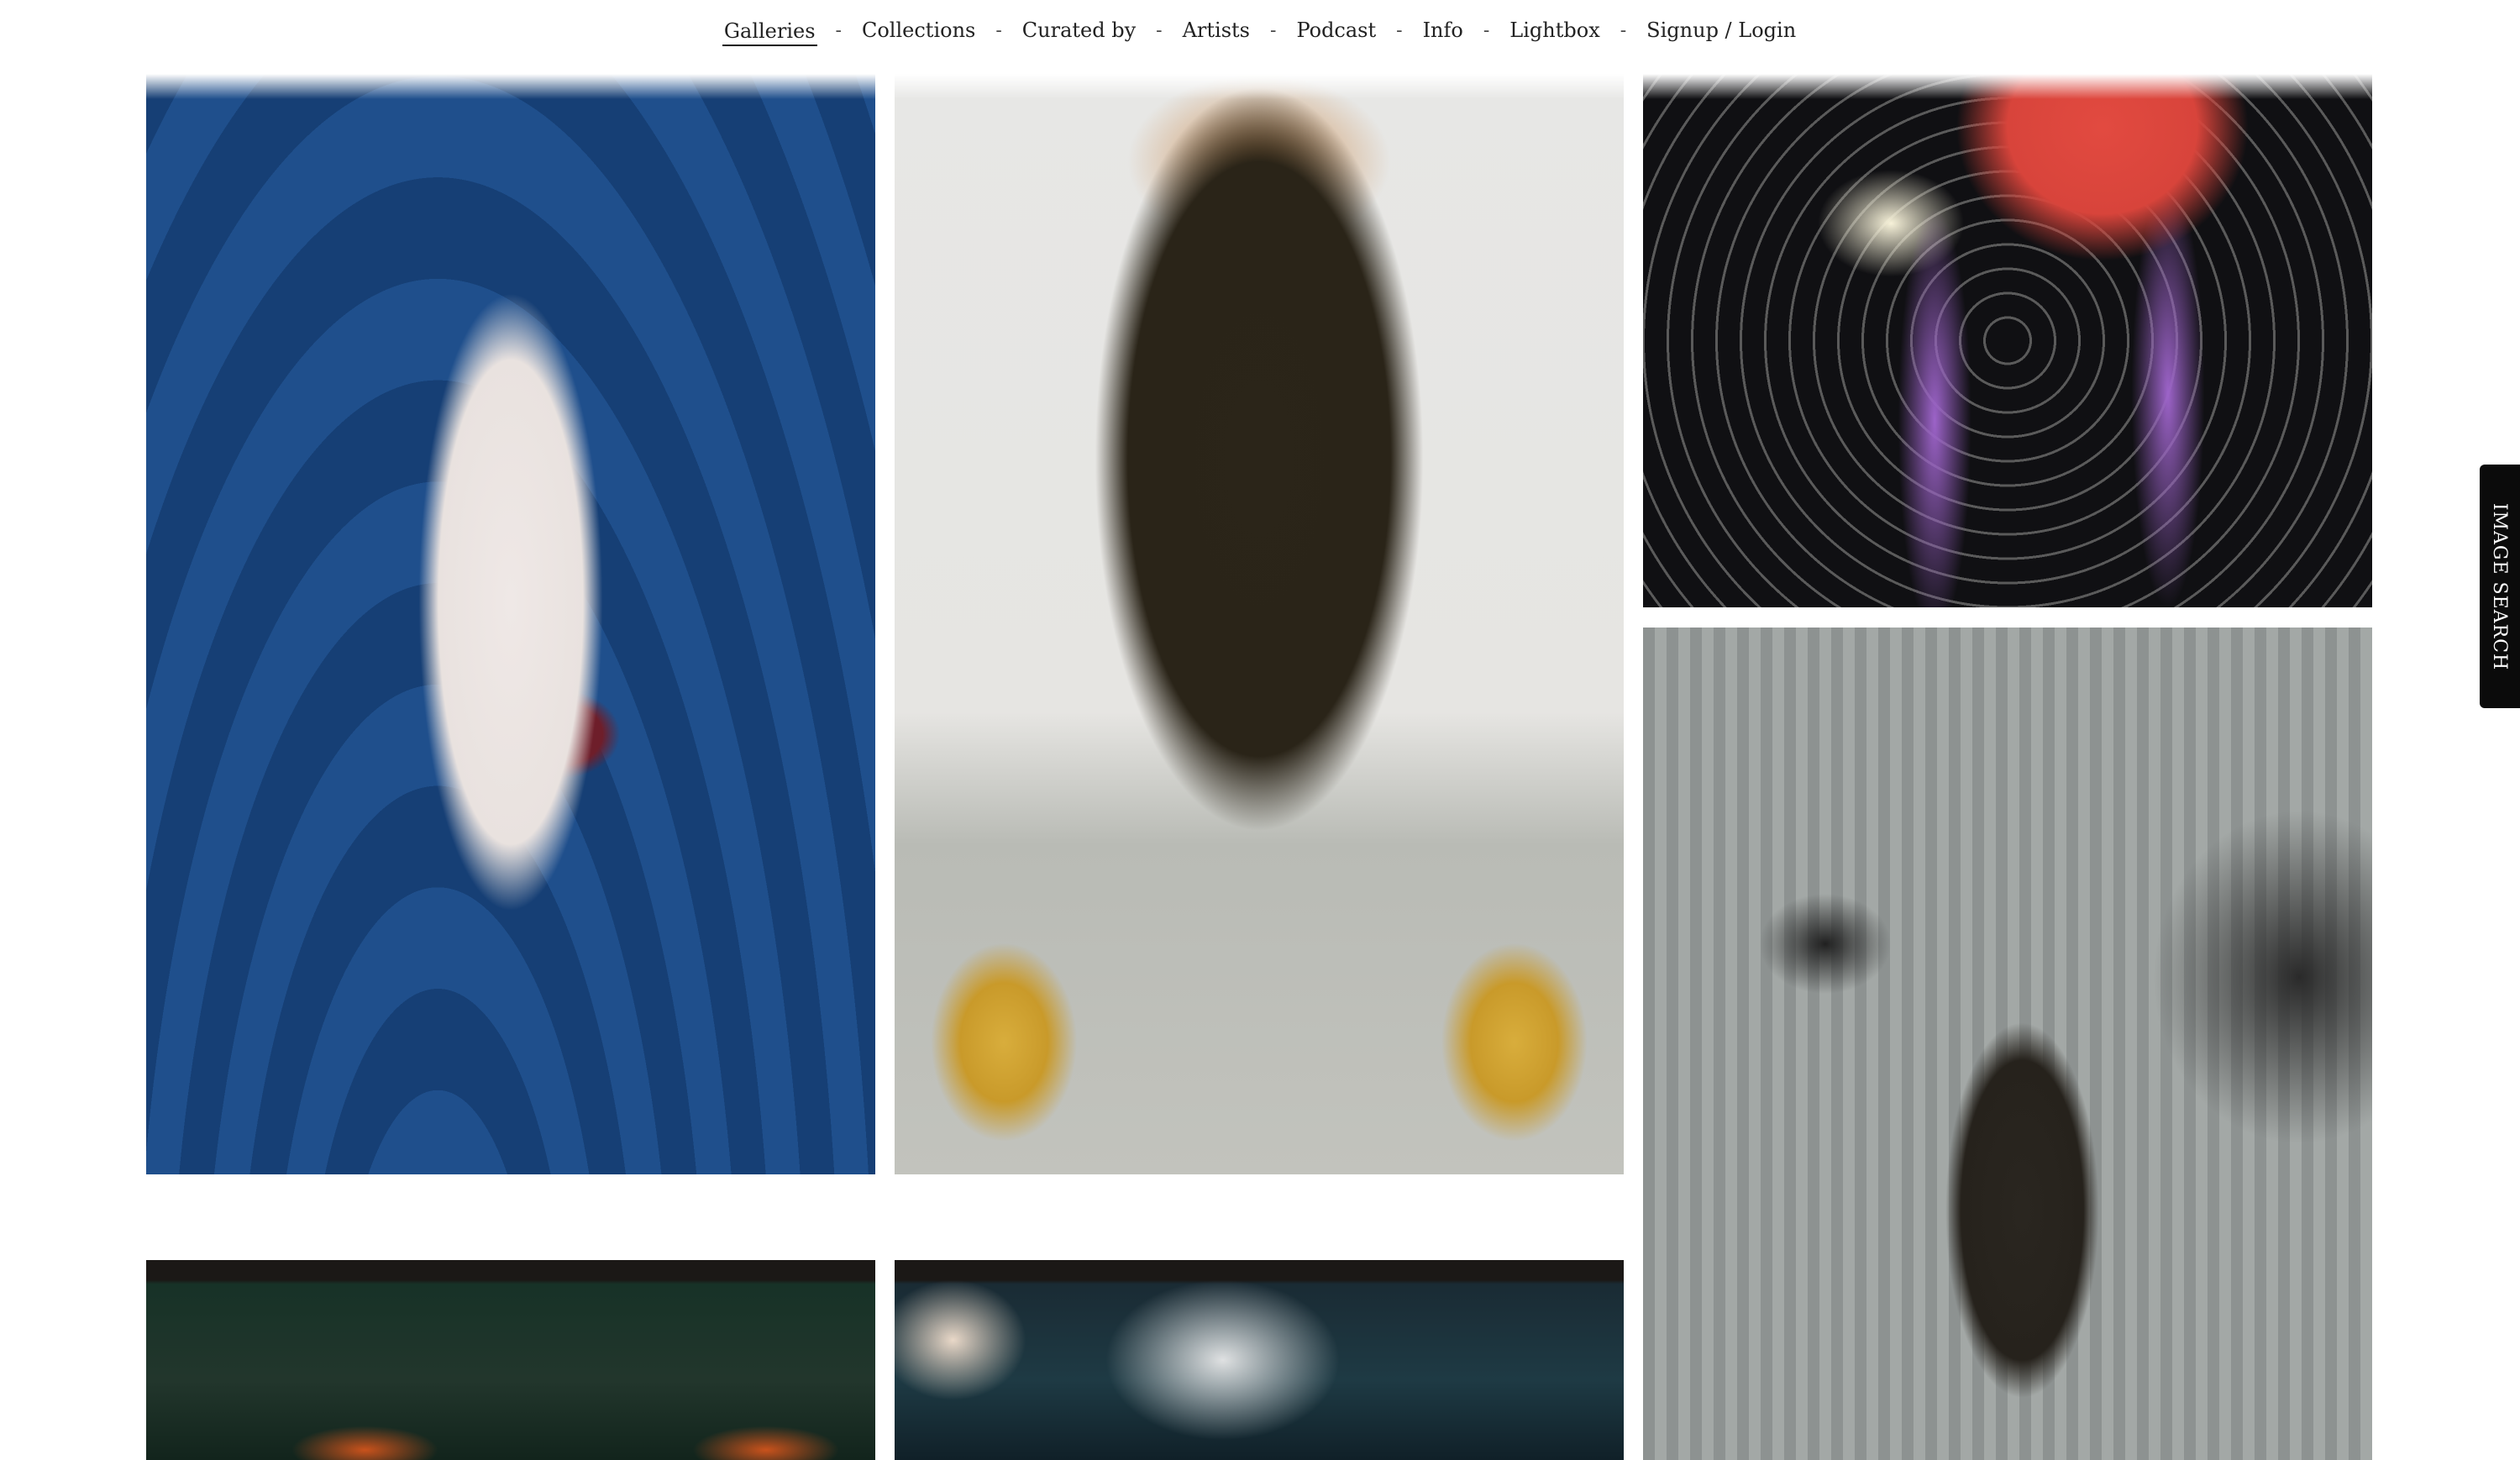 This screenshot has width=2520, height=1460. What do you see at coordinates (1554, 30) in the screenshot?
I see `nav-lightbox: Lightbox` at bounding box center [1554, 30].